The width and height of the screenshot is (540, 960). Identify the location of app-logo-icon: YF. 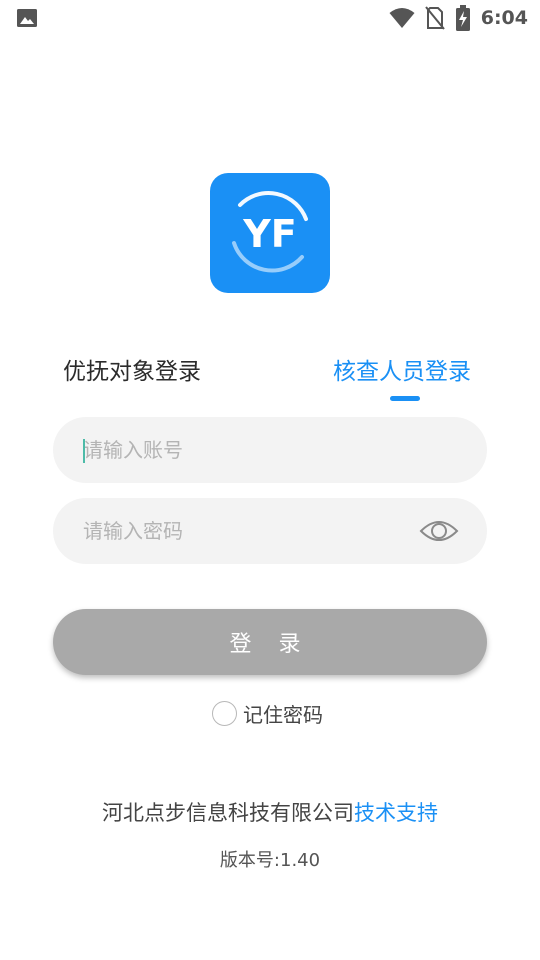
(270, 232).